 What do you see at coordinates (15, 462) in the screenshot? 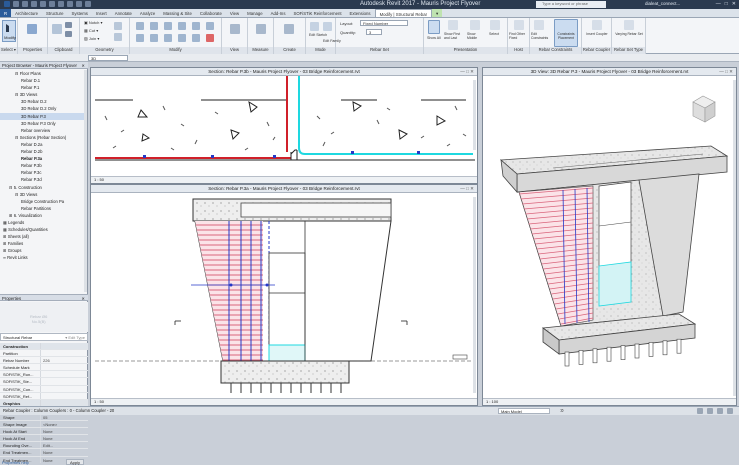
I see `properties-help-link: Properties help` at bounding box center [15, 462].